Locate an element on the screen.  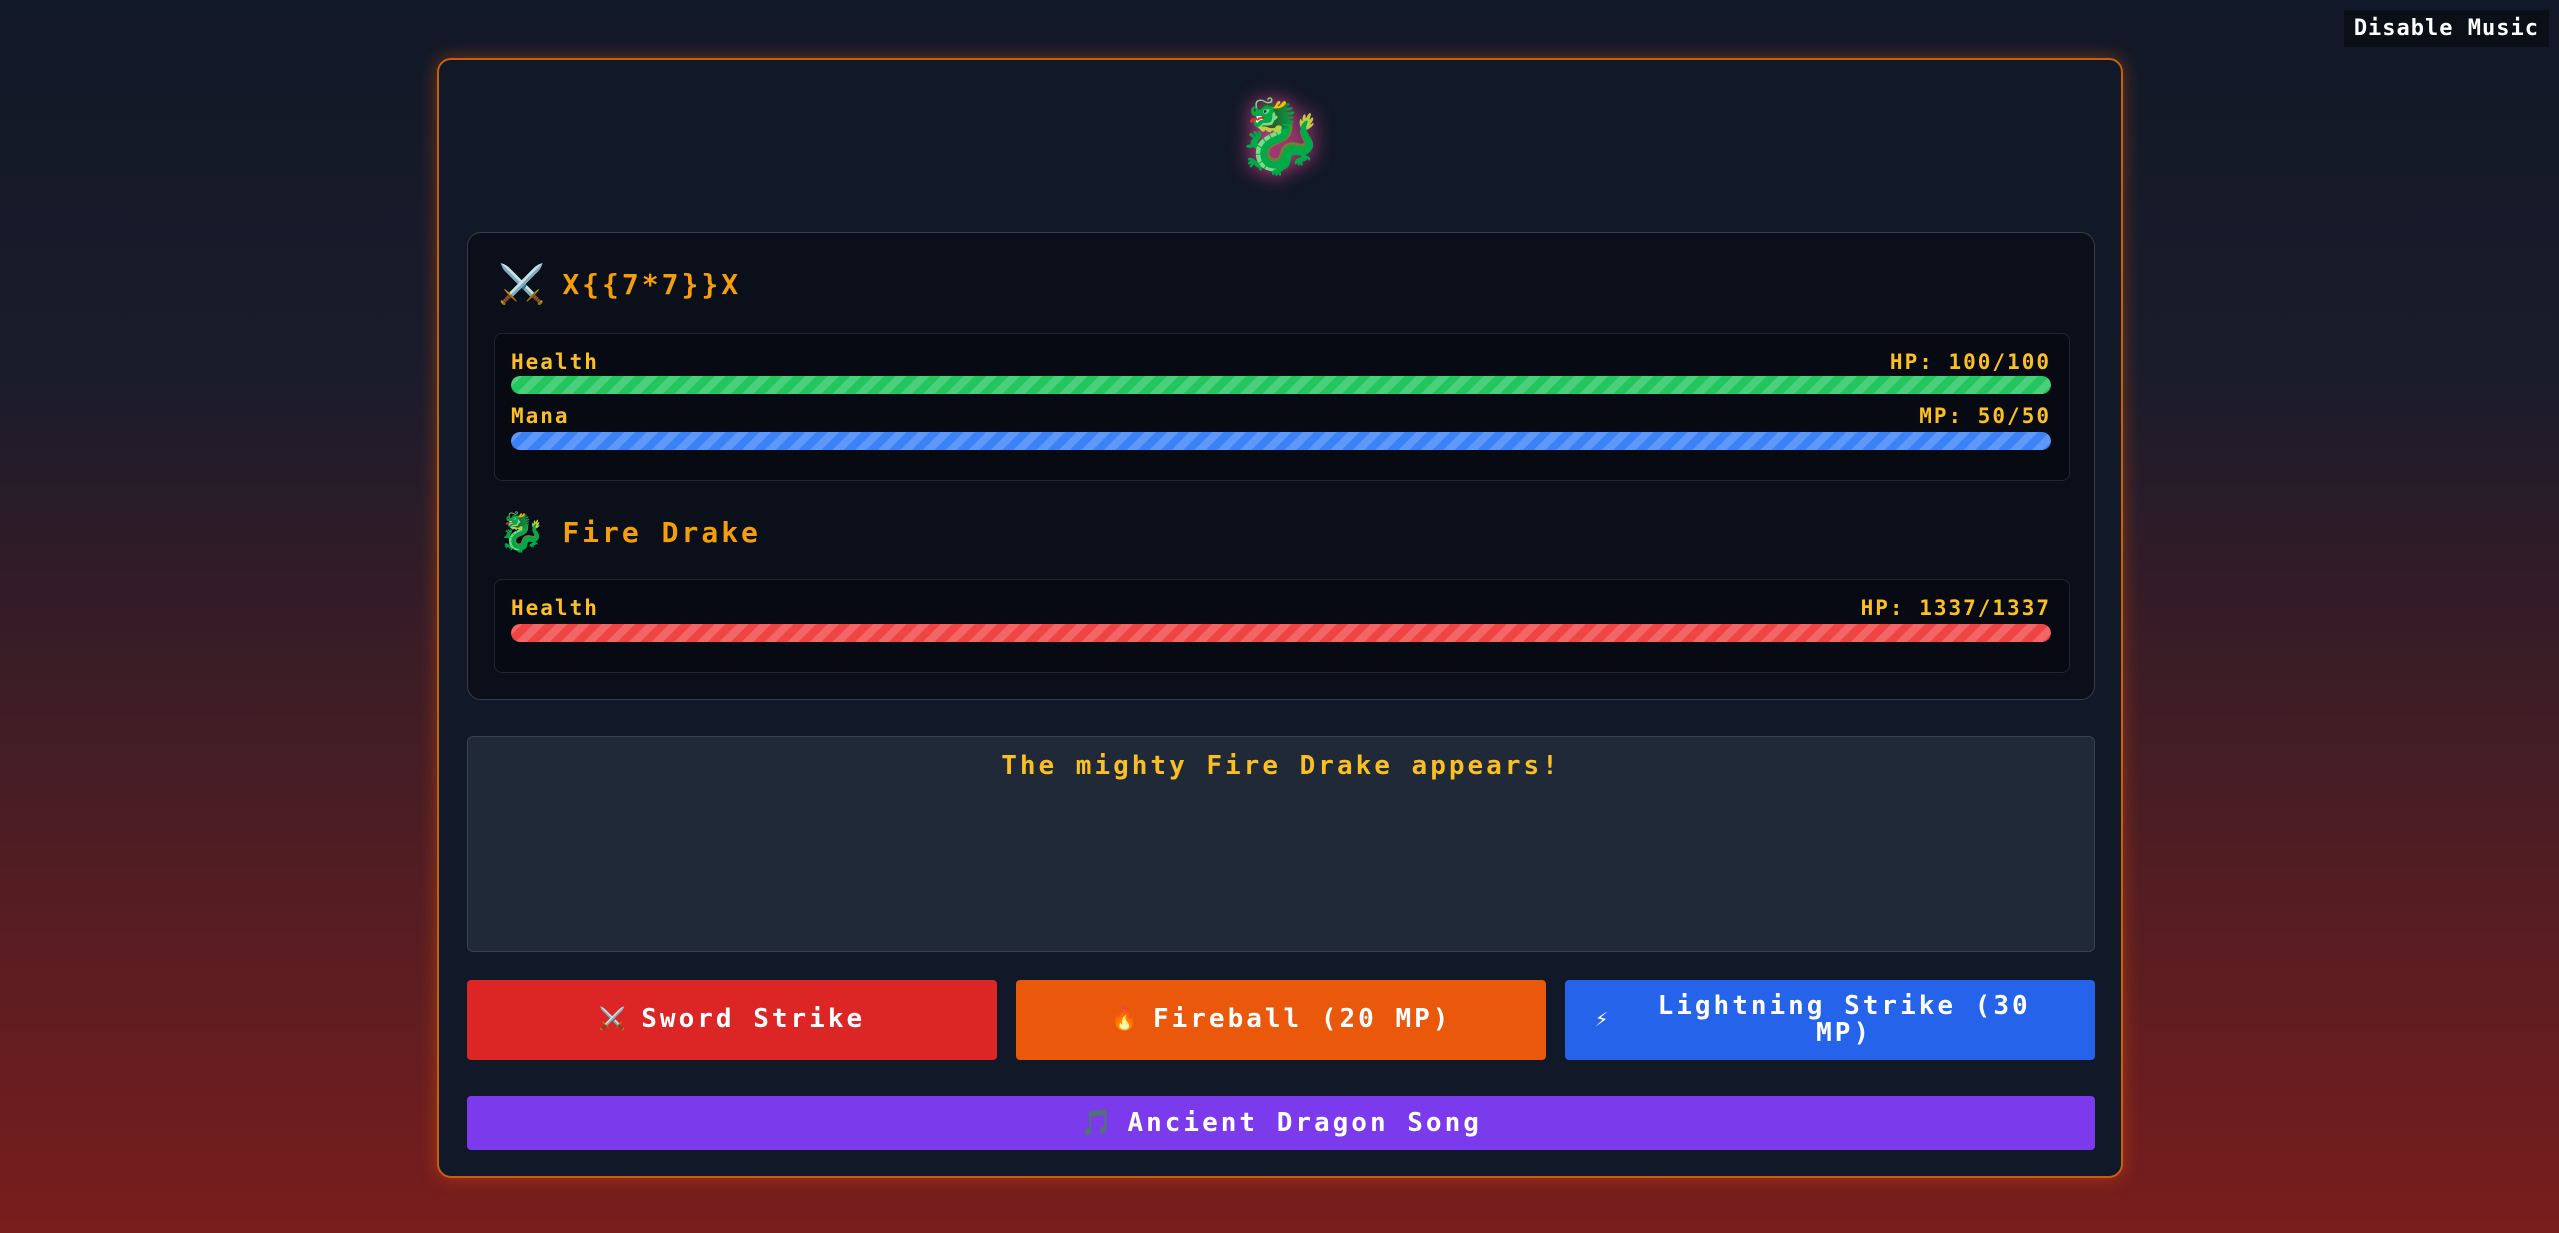
player-name: X{{7*7}}X is located at coordinates (652, 284).